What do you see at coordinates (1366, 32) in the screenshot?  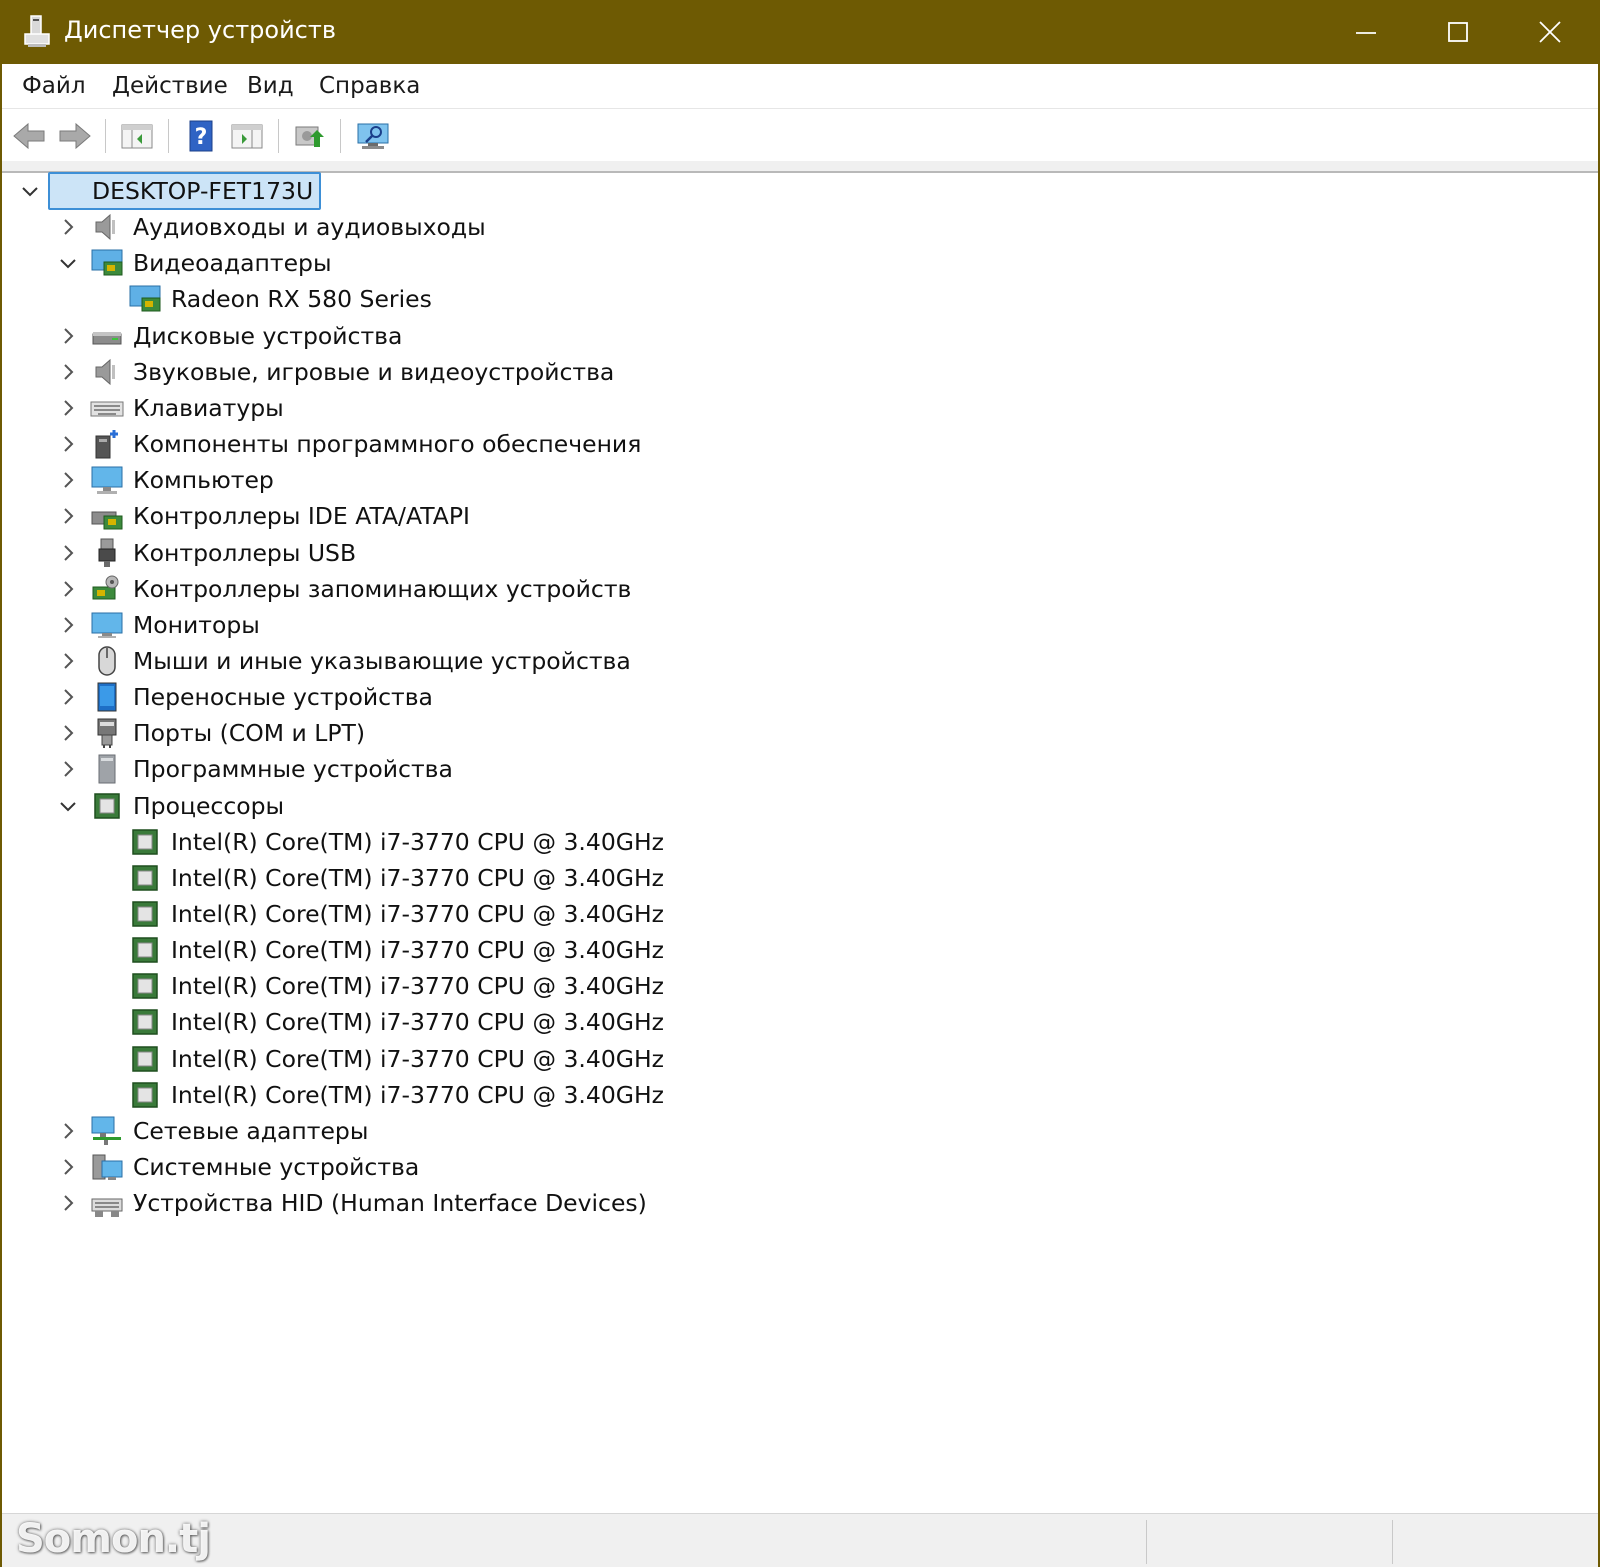 I see `minimize-button` at bounding box center [1366, 32].